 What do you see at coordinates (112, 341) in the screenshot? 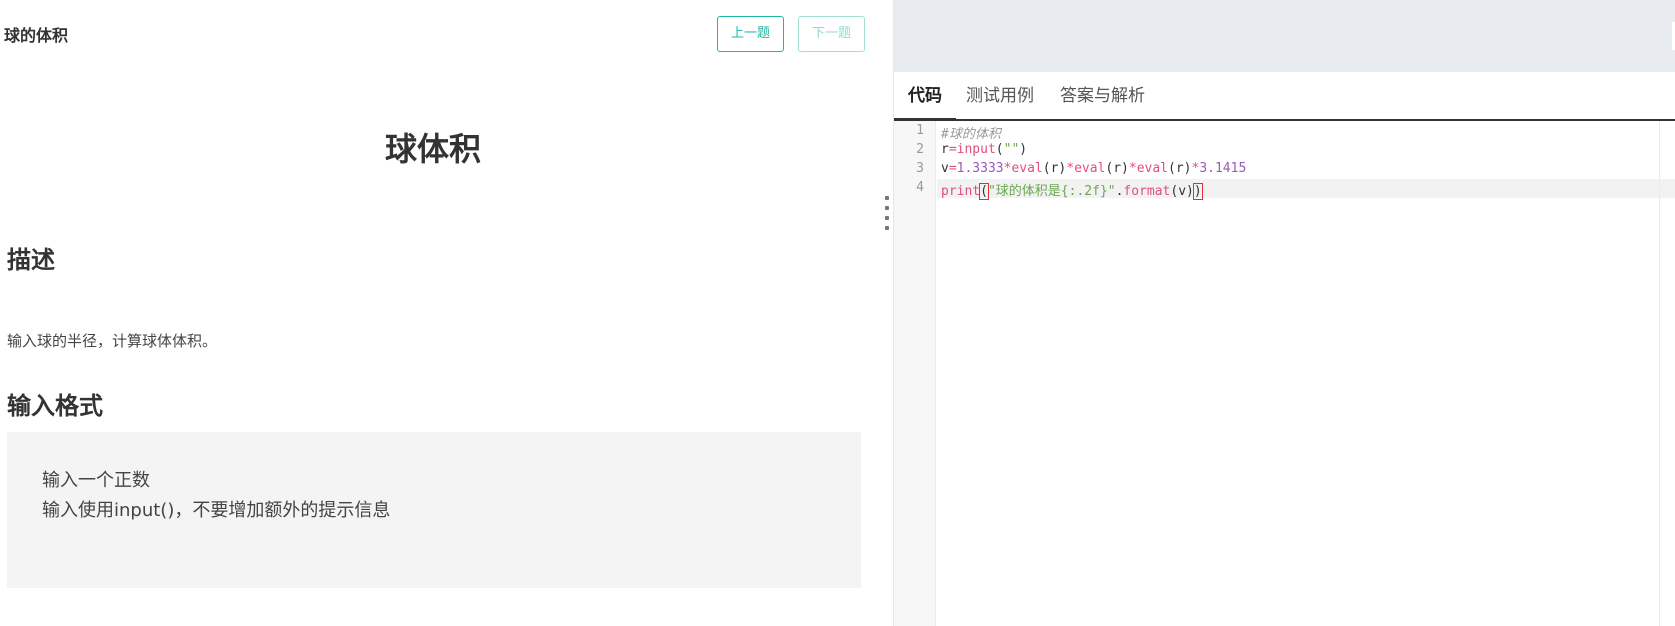
I see `description-text: 输入球的半径，计算球体体积。` at bounding box center [112, 341].